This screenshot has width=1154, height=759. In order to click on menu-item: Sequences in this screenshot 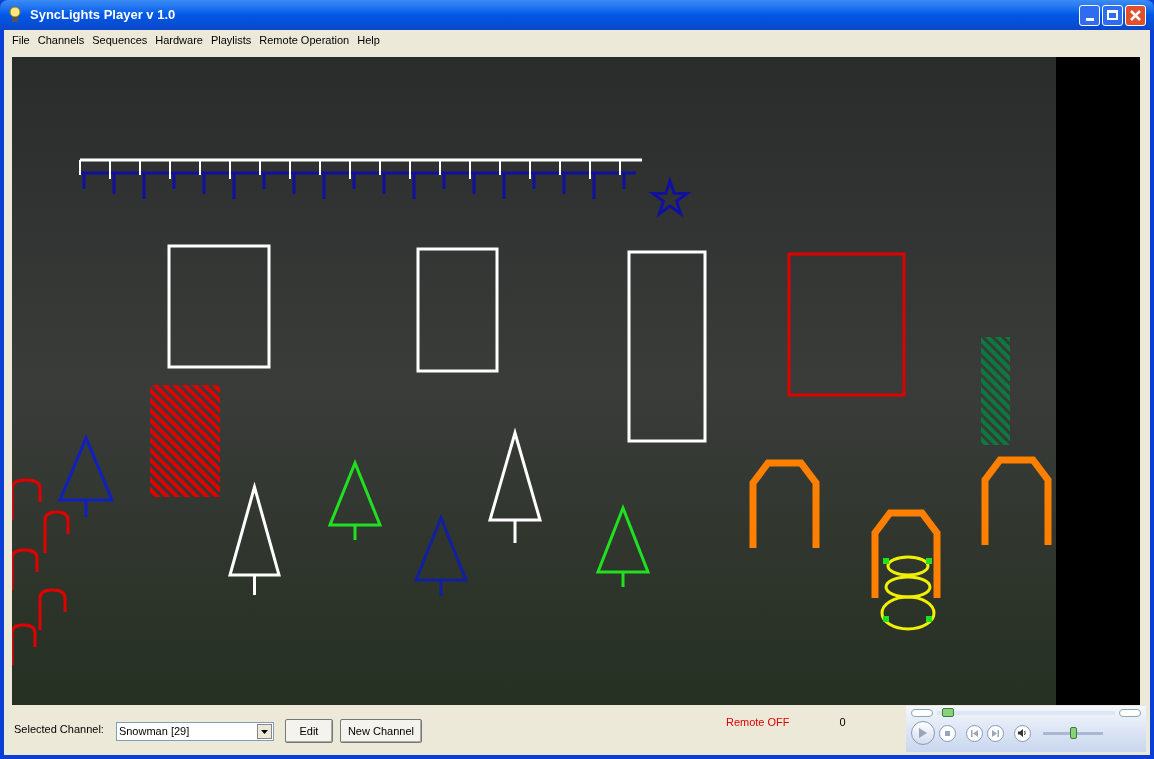, I will do `click(120, 40)`.